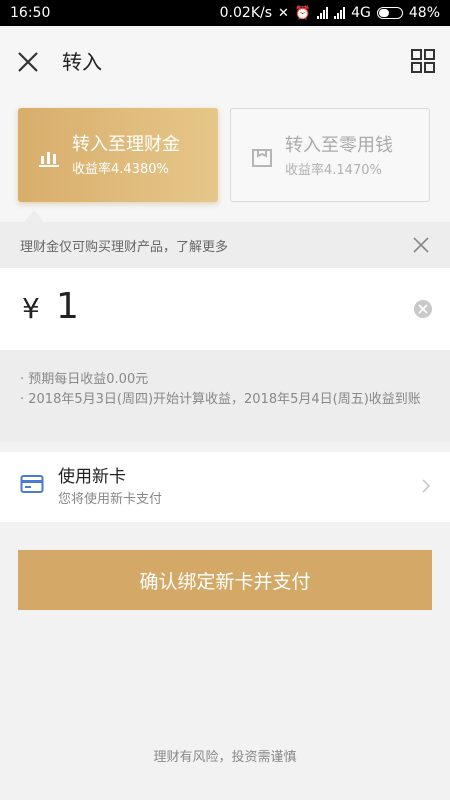 The width and height of the screenshot is (450, 800). What do you see at coordinates (283, 13) in the screenshot?
I see `mute-icon: ✕` at bounding box center [283, 13].